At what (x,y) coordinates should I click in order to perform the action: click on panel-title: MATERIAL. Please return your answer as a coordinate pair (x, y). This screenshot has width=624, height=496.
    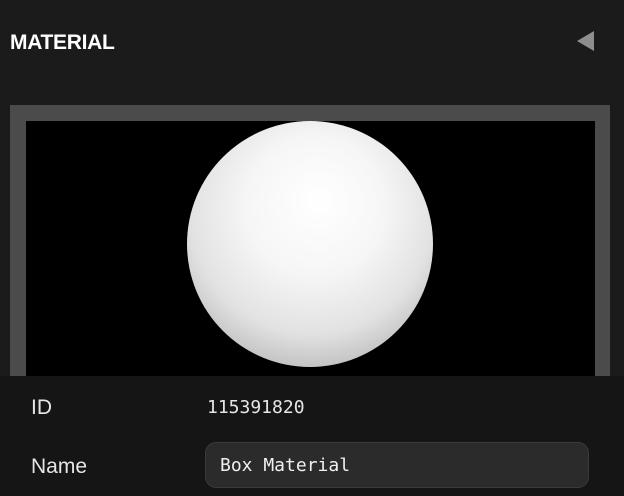
    Looking at the image, I should click on (62, 42).